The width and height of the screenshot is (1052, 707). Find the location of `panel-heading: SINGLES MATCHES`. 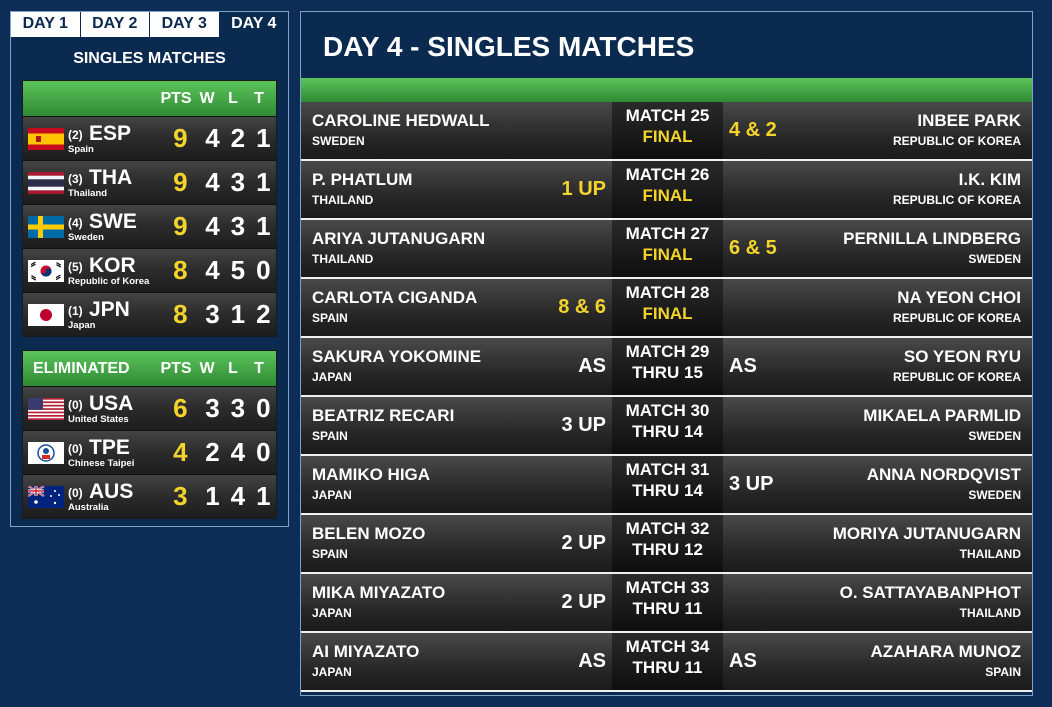

panel-heading: SINGLES MATCHES is located at coordinates (149, 58).